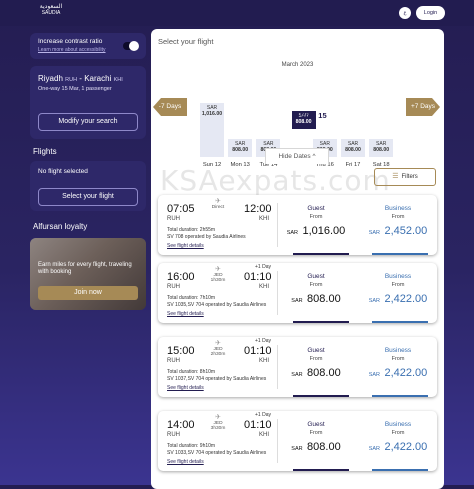 The height and width of the screenshot is (489, 474). I want to click on filters-button: ☰ Filters, so click(405, 177).